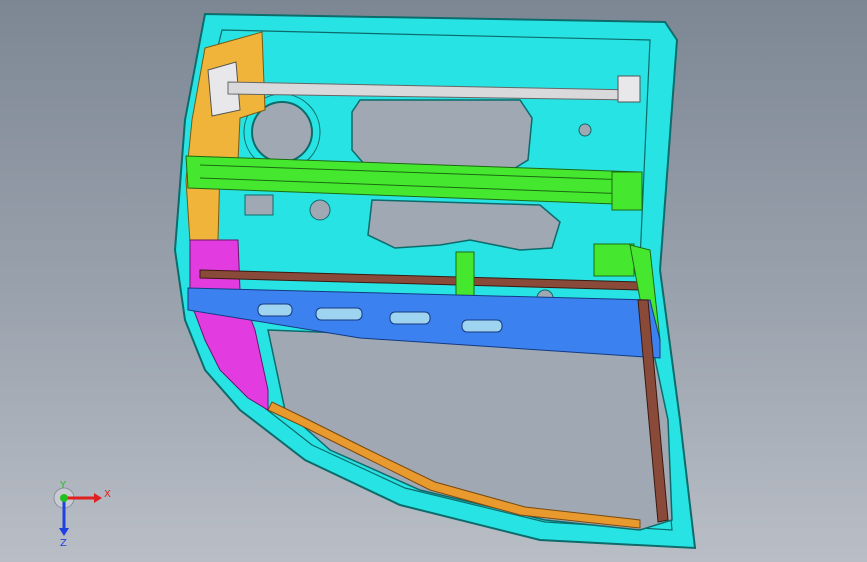 This screenshot has width=867, height=562. What do you see at coordinates (63, 543) in the screenshot?
I see `z-axis-label: Z` at bounding box center [63, 543].